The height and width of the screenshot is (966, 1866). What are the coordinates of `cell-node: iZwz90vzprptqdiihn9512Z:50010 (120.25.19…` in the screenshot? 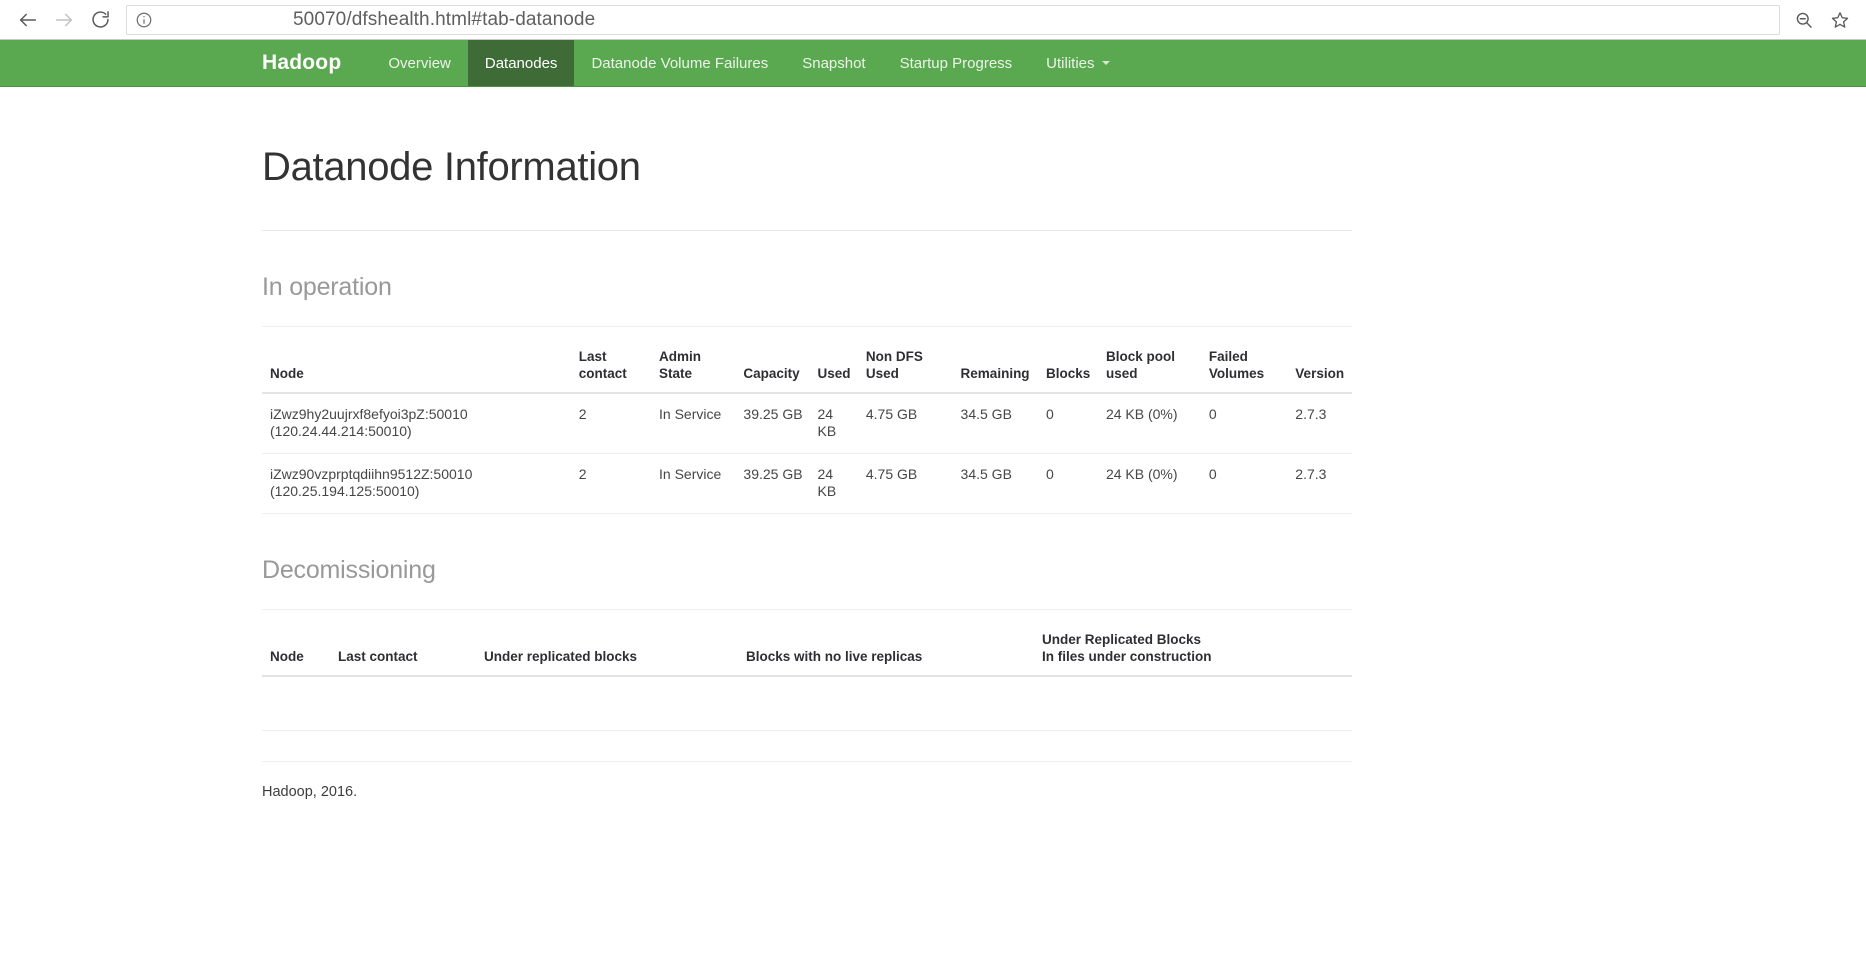 It's located at (416, 484).